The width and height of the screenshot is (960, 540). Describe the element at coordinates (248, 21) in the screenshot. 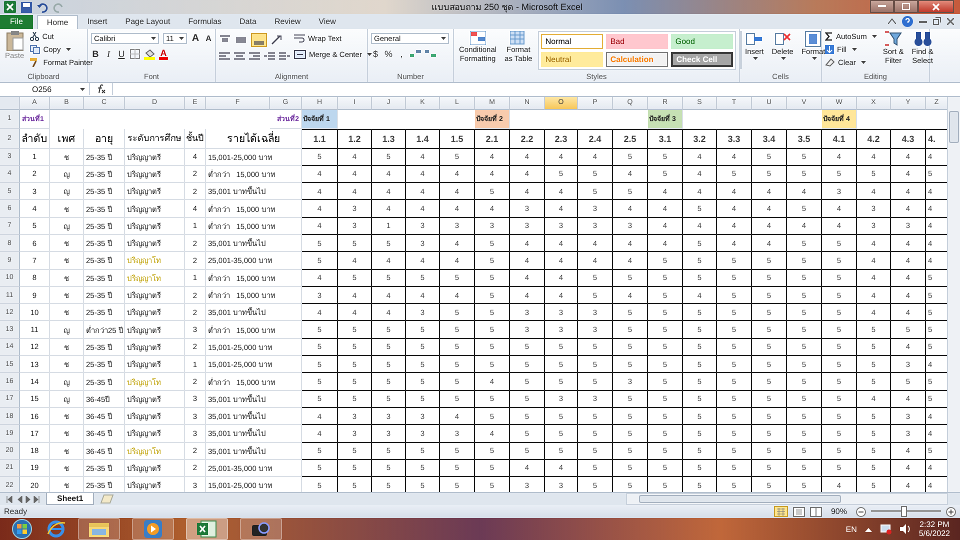

I see `ribbon-tab: Data` at that location.